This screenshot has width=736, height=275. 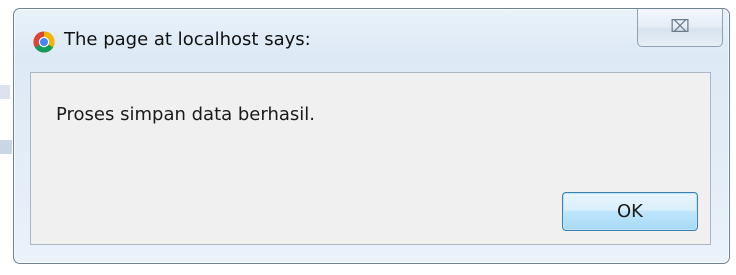 What do you see at coordinates (185, 114) in the screenshot?
I see `dialog-message: Proses simpan data berhasil.` at bounding box center [185, 114].